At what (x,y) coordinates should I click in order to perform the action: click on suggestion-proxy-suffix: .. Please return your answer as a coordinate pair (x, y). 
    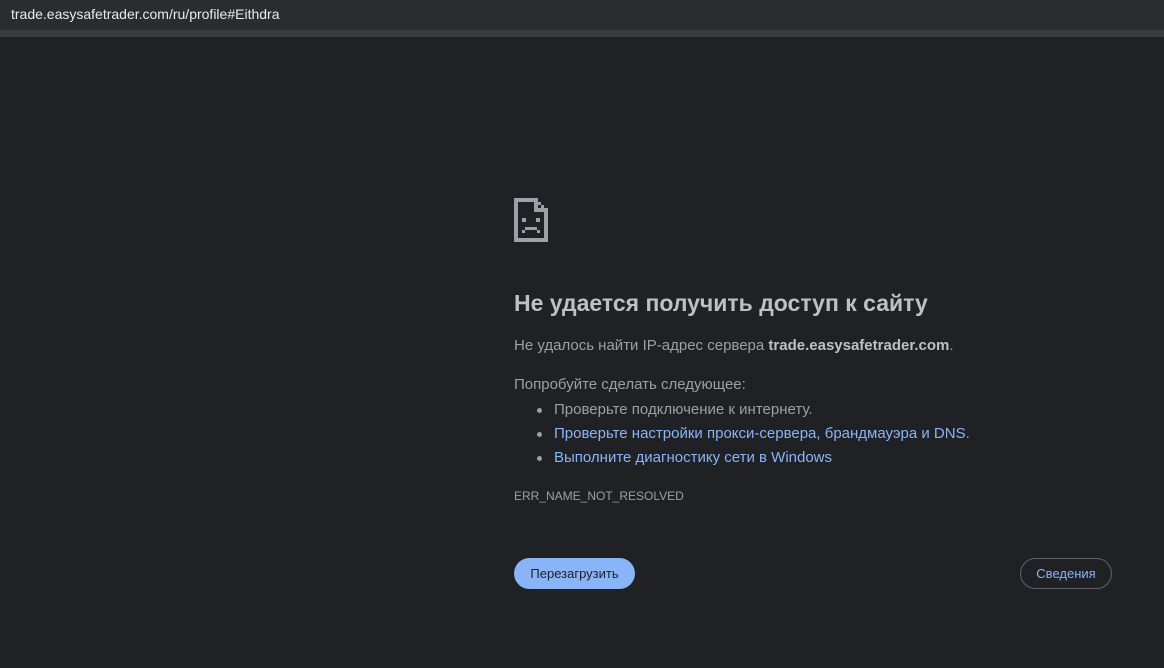
    Looking at the image, I should click on (967, 433).